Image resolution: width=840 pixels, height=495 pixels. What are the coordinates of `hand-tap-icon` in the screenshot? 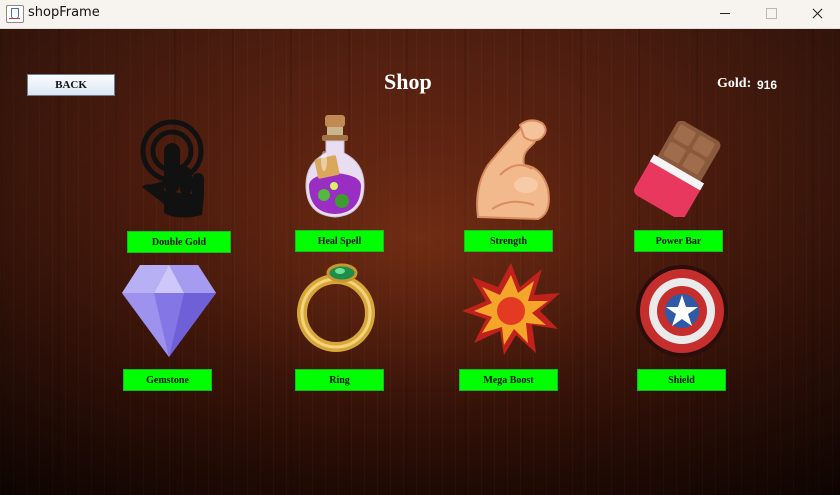 It's located at (172, 168).